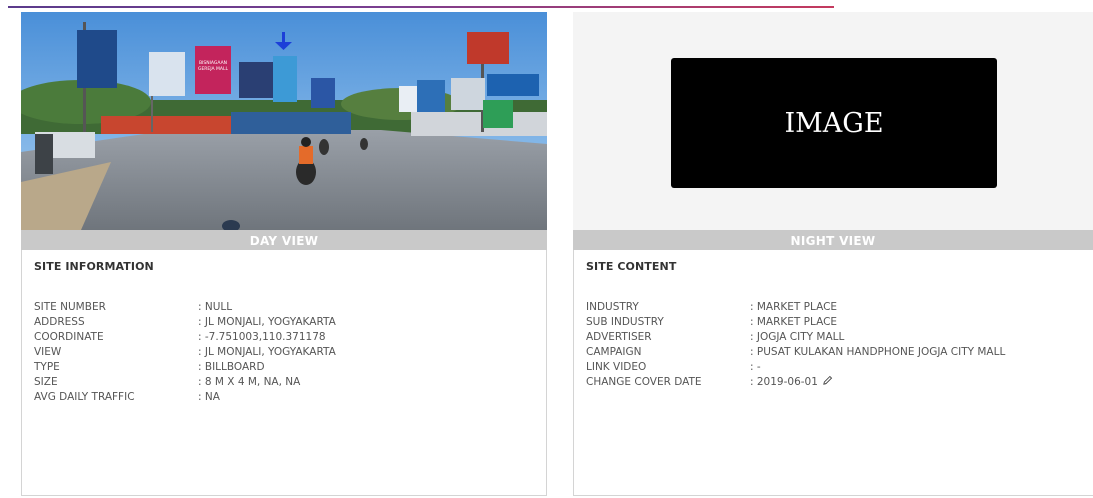  What do you see at coordinates (755, 367) in the screenshot?
I see `content-value: : -` at bounding box center [755, 367].